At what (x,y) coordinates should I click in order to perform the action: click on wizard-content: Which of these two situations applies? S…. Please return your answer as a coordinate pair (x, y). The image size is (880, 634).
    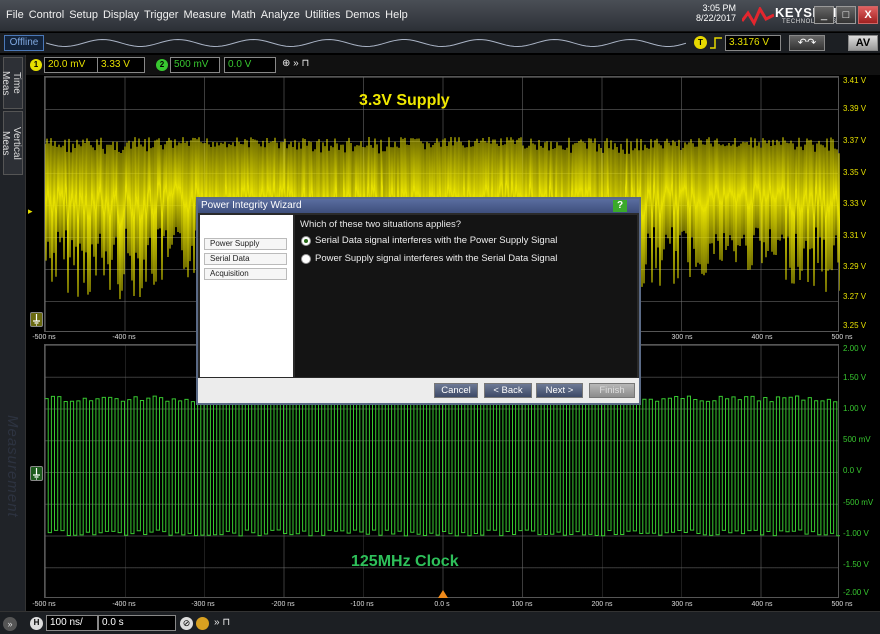
    Looking at the image, I should click on (466, 296).